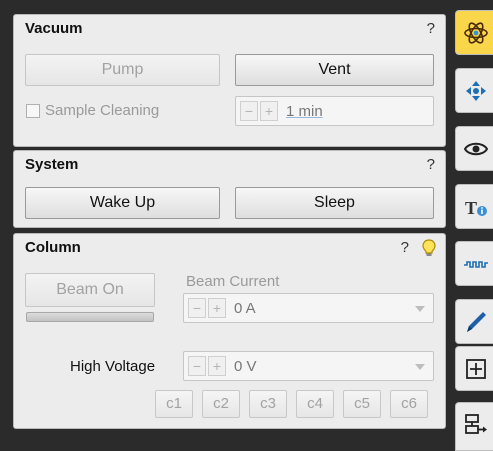  I want to click on wake-up-button: Wake Up, so click(122, 203).